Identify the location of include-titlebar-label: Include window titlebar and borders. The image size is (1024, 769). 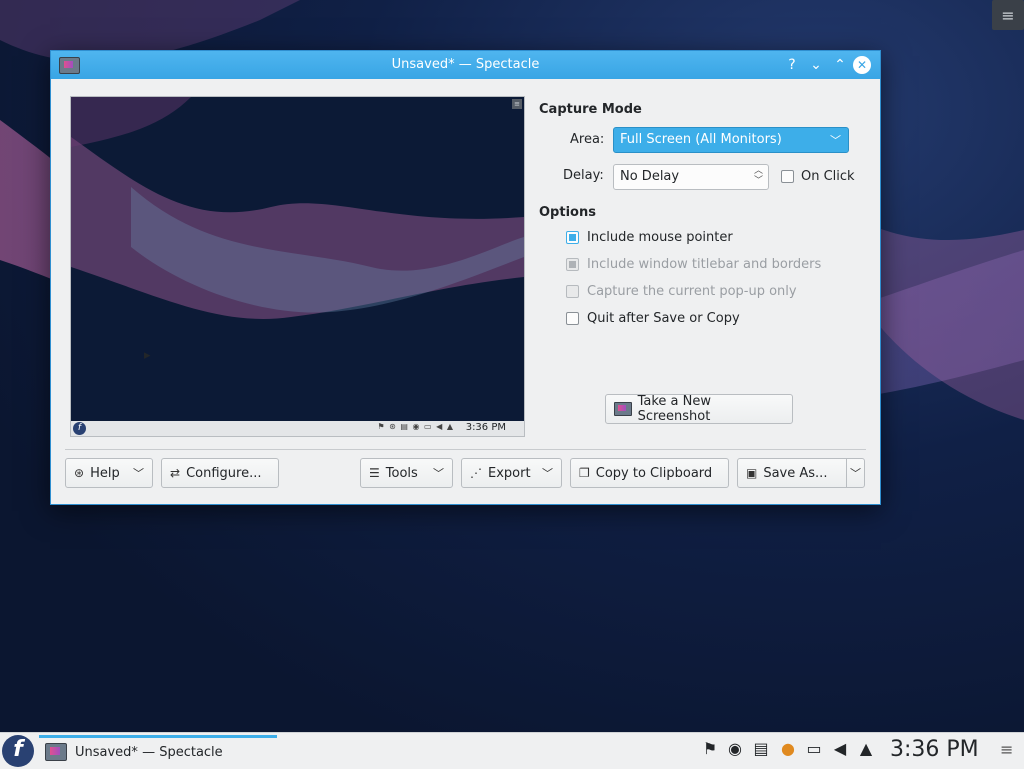
(704, 264).